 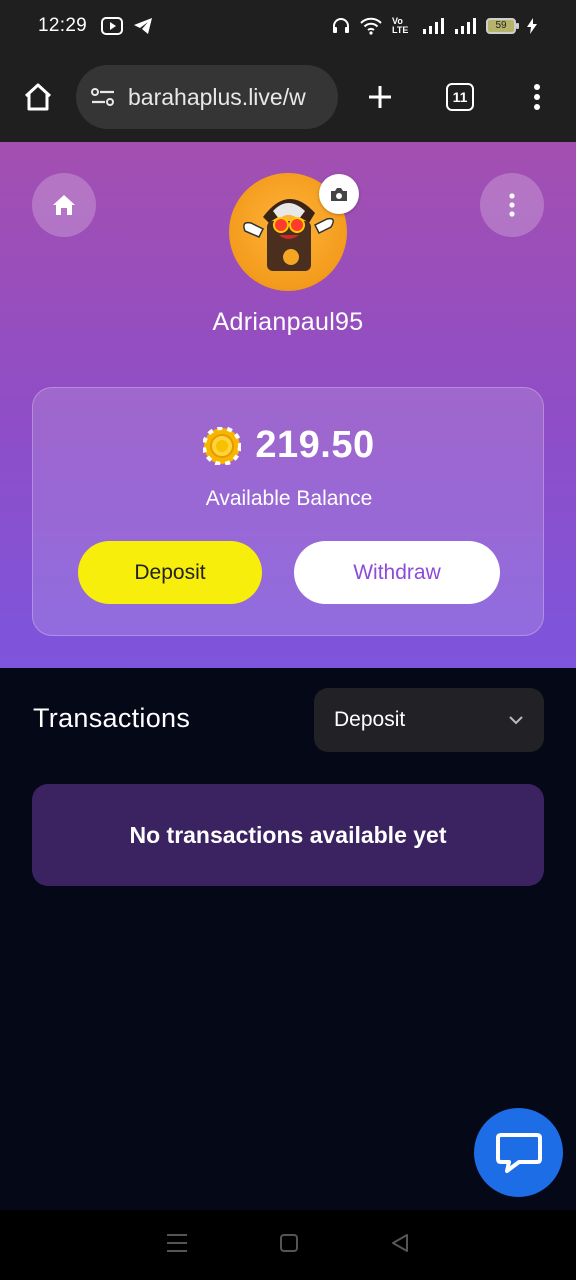 I want to click on battery-indicator: 59, so click(x=502, y=26).